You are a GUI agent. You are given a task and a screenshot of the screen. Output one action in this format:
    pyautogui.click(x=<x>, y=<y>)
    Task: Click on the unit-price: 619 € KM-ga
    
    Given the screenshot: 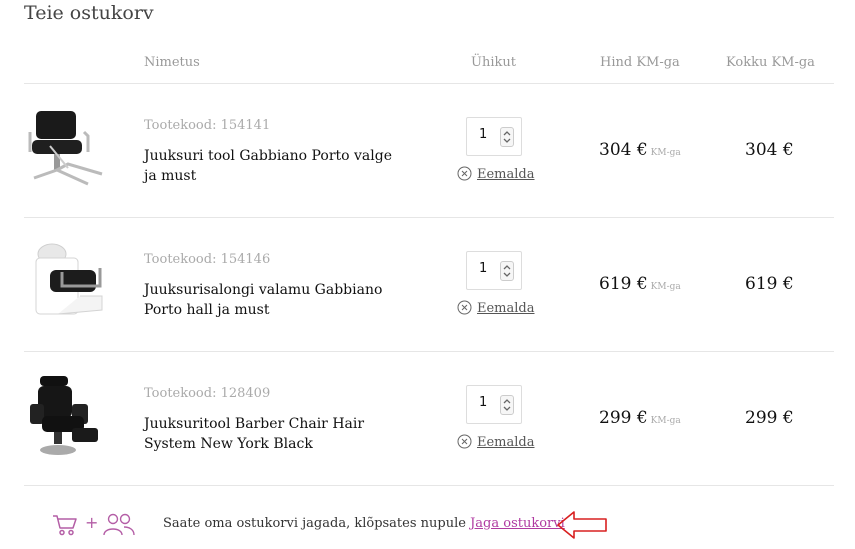 What is the action you would take?
    pyautogui.click(x=640, y=284)
    